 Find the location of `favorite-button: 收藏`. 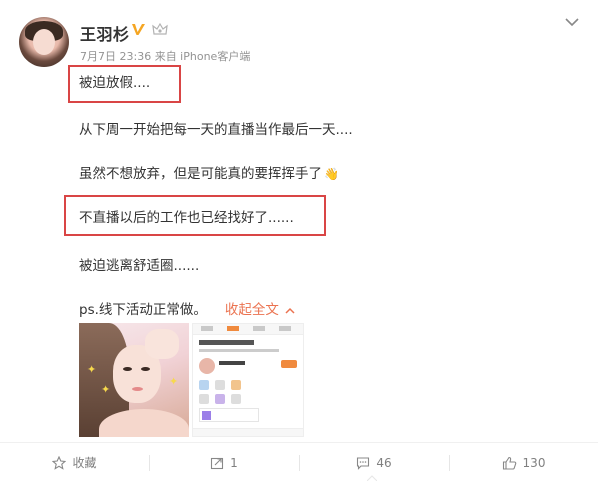

favorite-button: 收藏 is located at coordinates (74, 462).